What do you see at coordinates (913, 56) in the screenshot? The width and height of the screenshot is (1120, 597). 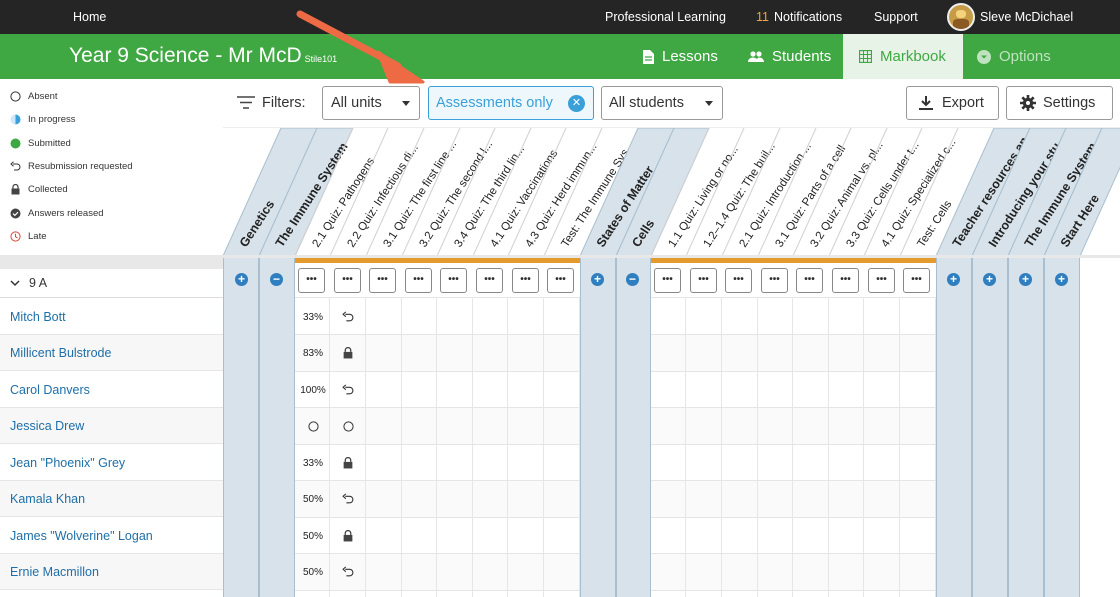 I see `tab-markbook-label: Markbook` at bounding box center [913, 56].